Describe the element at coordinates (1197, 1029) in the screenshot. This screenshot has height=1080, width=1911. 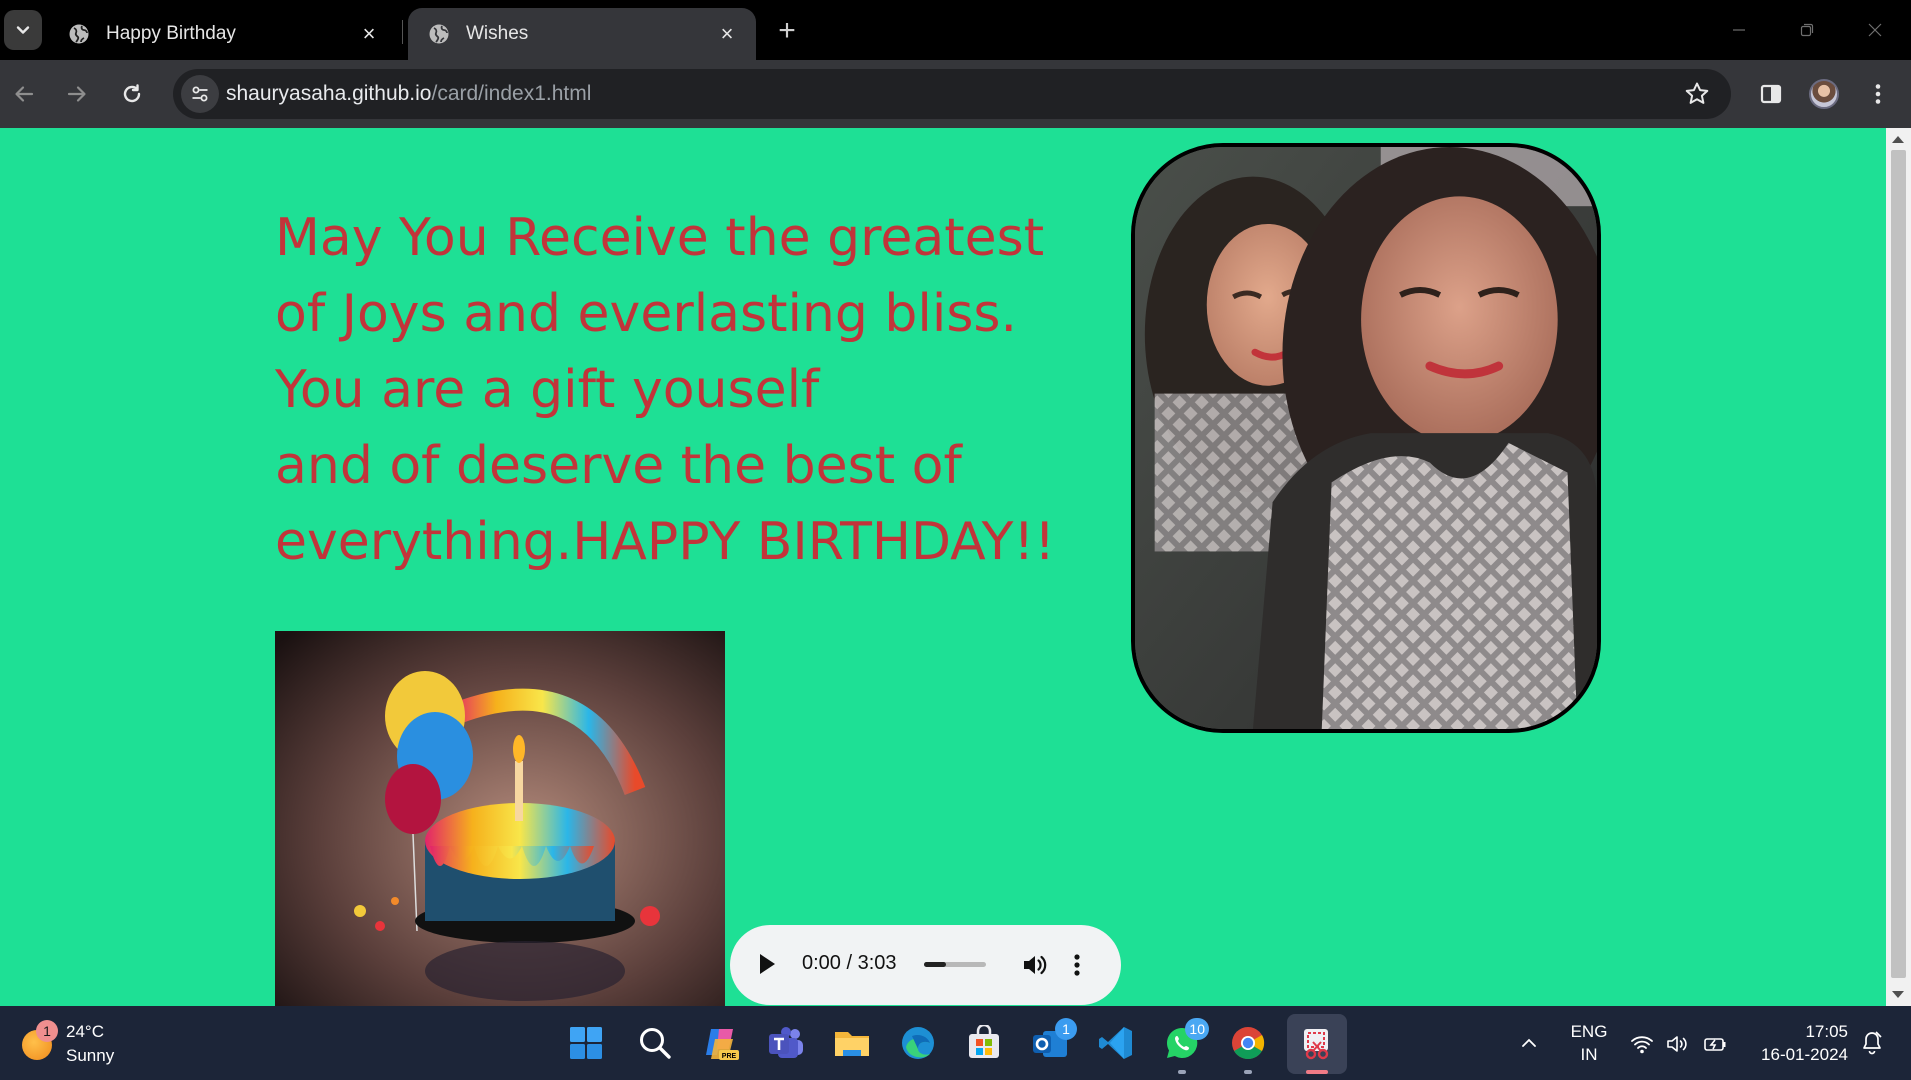
I see `whatsapp-badge: 10` at that location.